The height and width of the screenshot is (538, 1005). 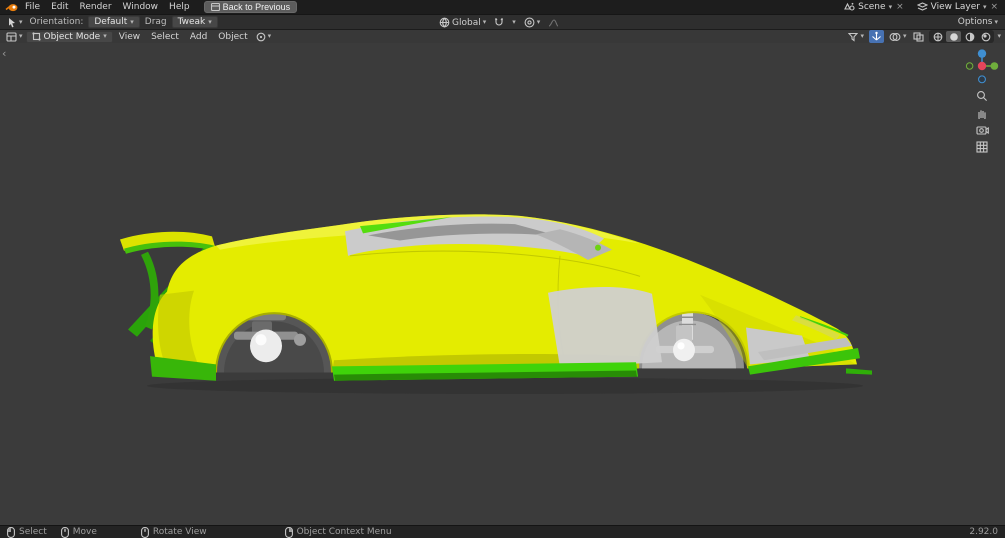 I want to click on menu-render: Render, so click(x=96, y=7).